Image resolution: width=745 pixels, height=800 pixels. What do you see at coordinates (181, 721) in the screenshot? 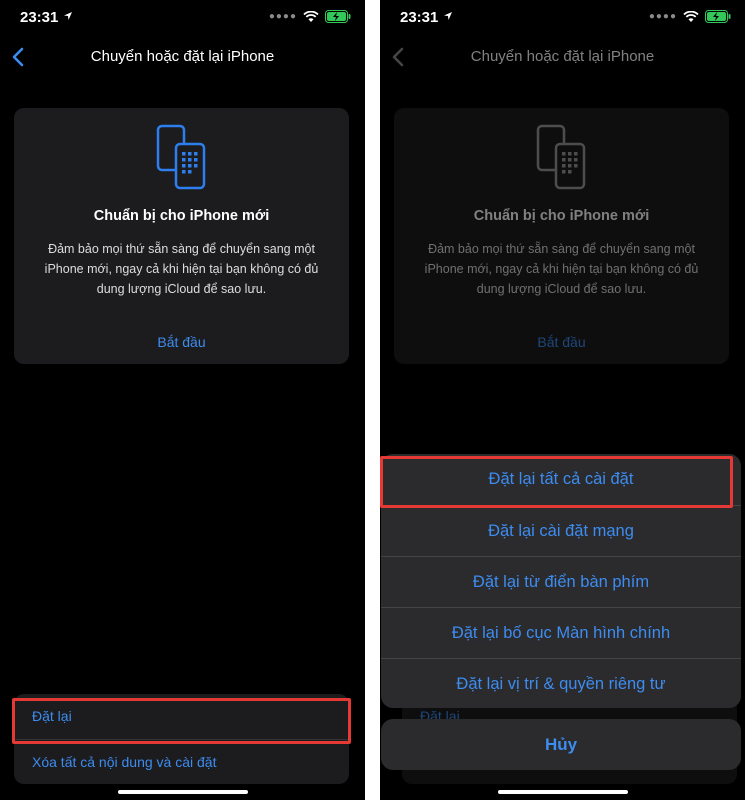
I see `reset-highlight-box` at bounding box center [181, 721].